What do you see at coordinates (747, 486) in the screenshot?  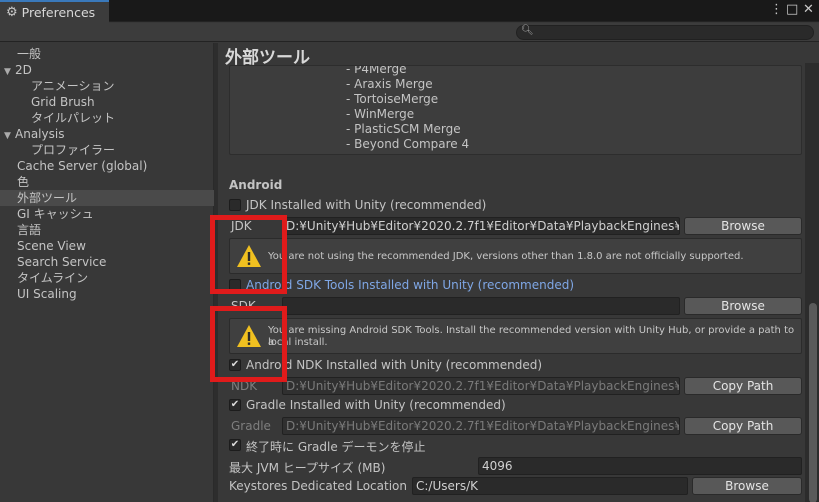 I see `keystores-browse-button: Browse` at bounding box center [747, 486].